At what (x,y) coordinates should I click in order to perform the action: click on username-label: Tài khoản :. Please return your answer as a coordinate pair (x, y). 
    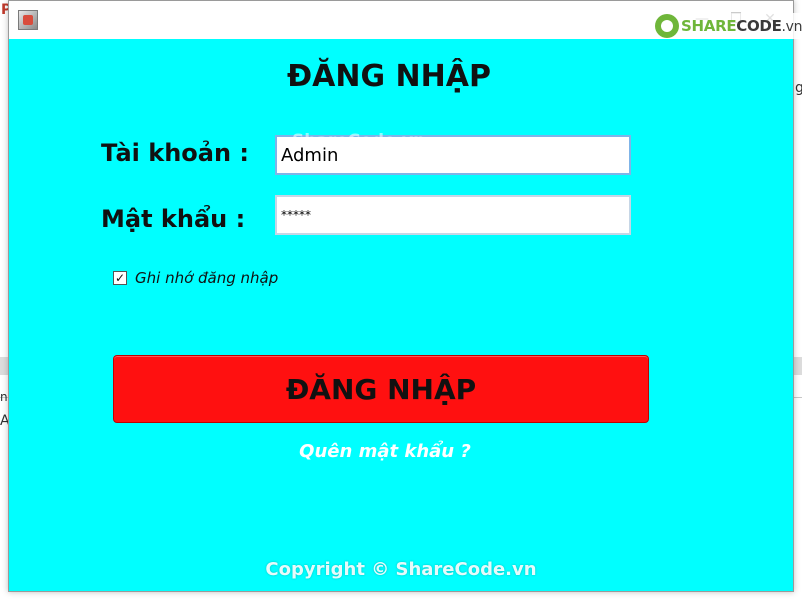
    Looking at the image, I should click on (175, 153).